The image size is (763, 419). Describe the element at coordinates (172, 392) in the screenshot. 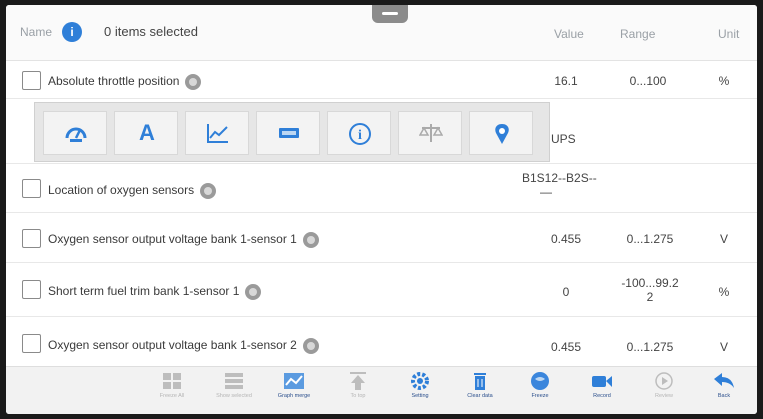

I see `freeze-all-button: Freeze All` at that location.